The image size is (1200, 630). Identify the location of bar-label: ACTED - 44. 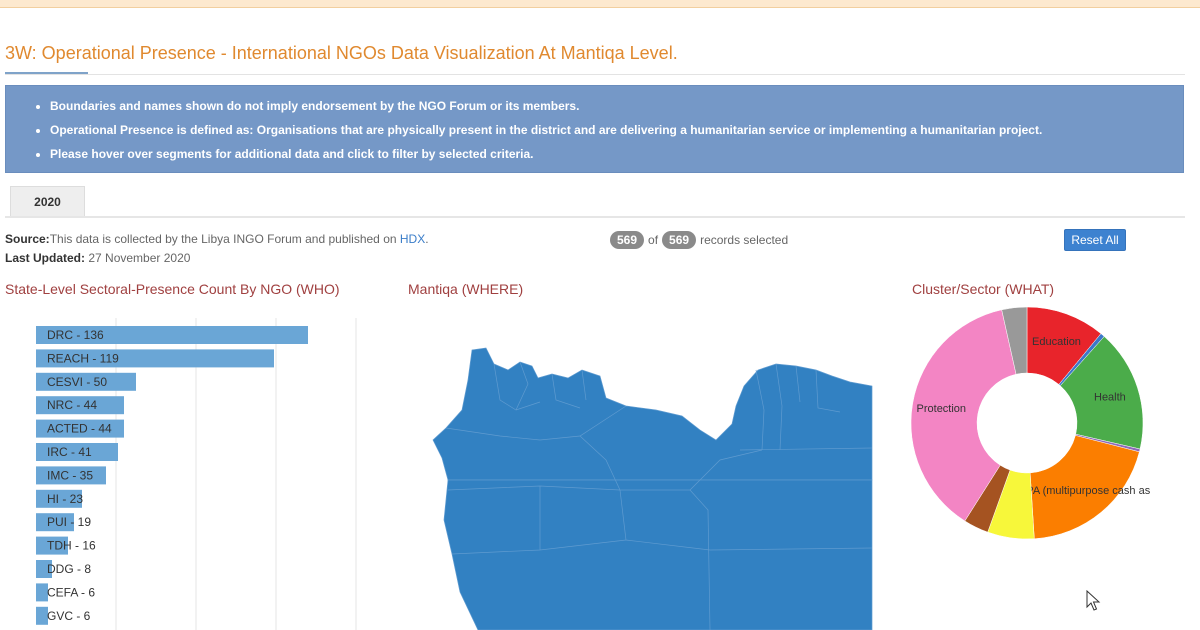
(79, 429).